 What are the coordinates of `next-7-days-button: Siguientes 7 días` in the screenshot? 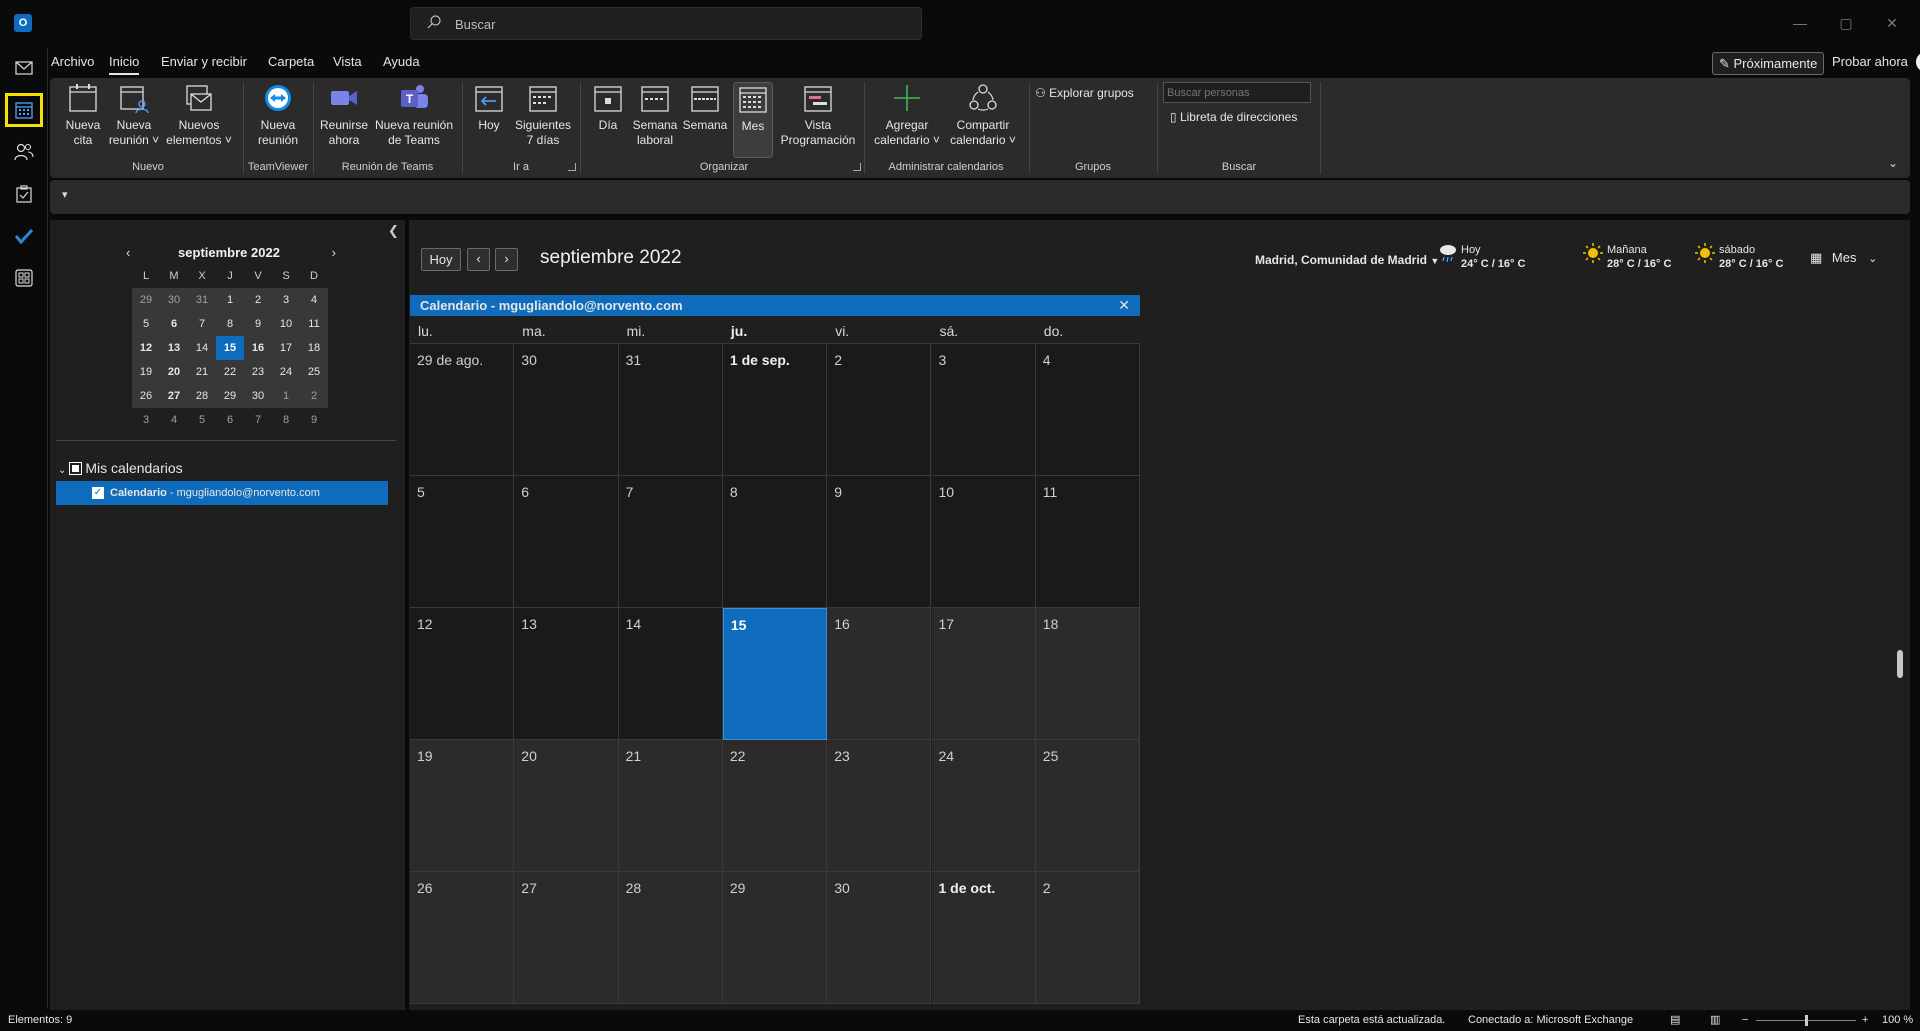 It's located at (543, 115).